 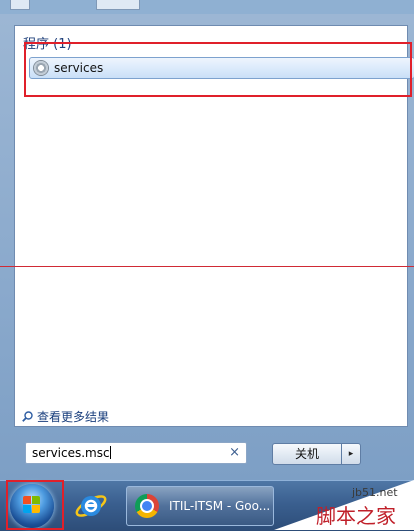 What do you see at coordinates (35, 505) in the screenshot?
I see `start-highlight-annotation` at bounding box center [35, 505].